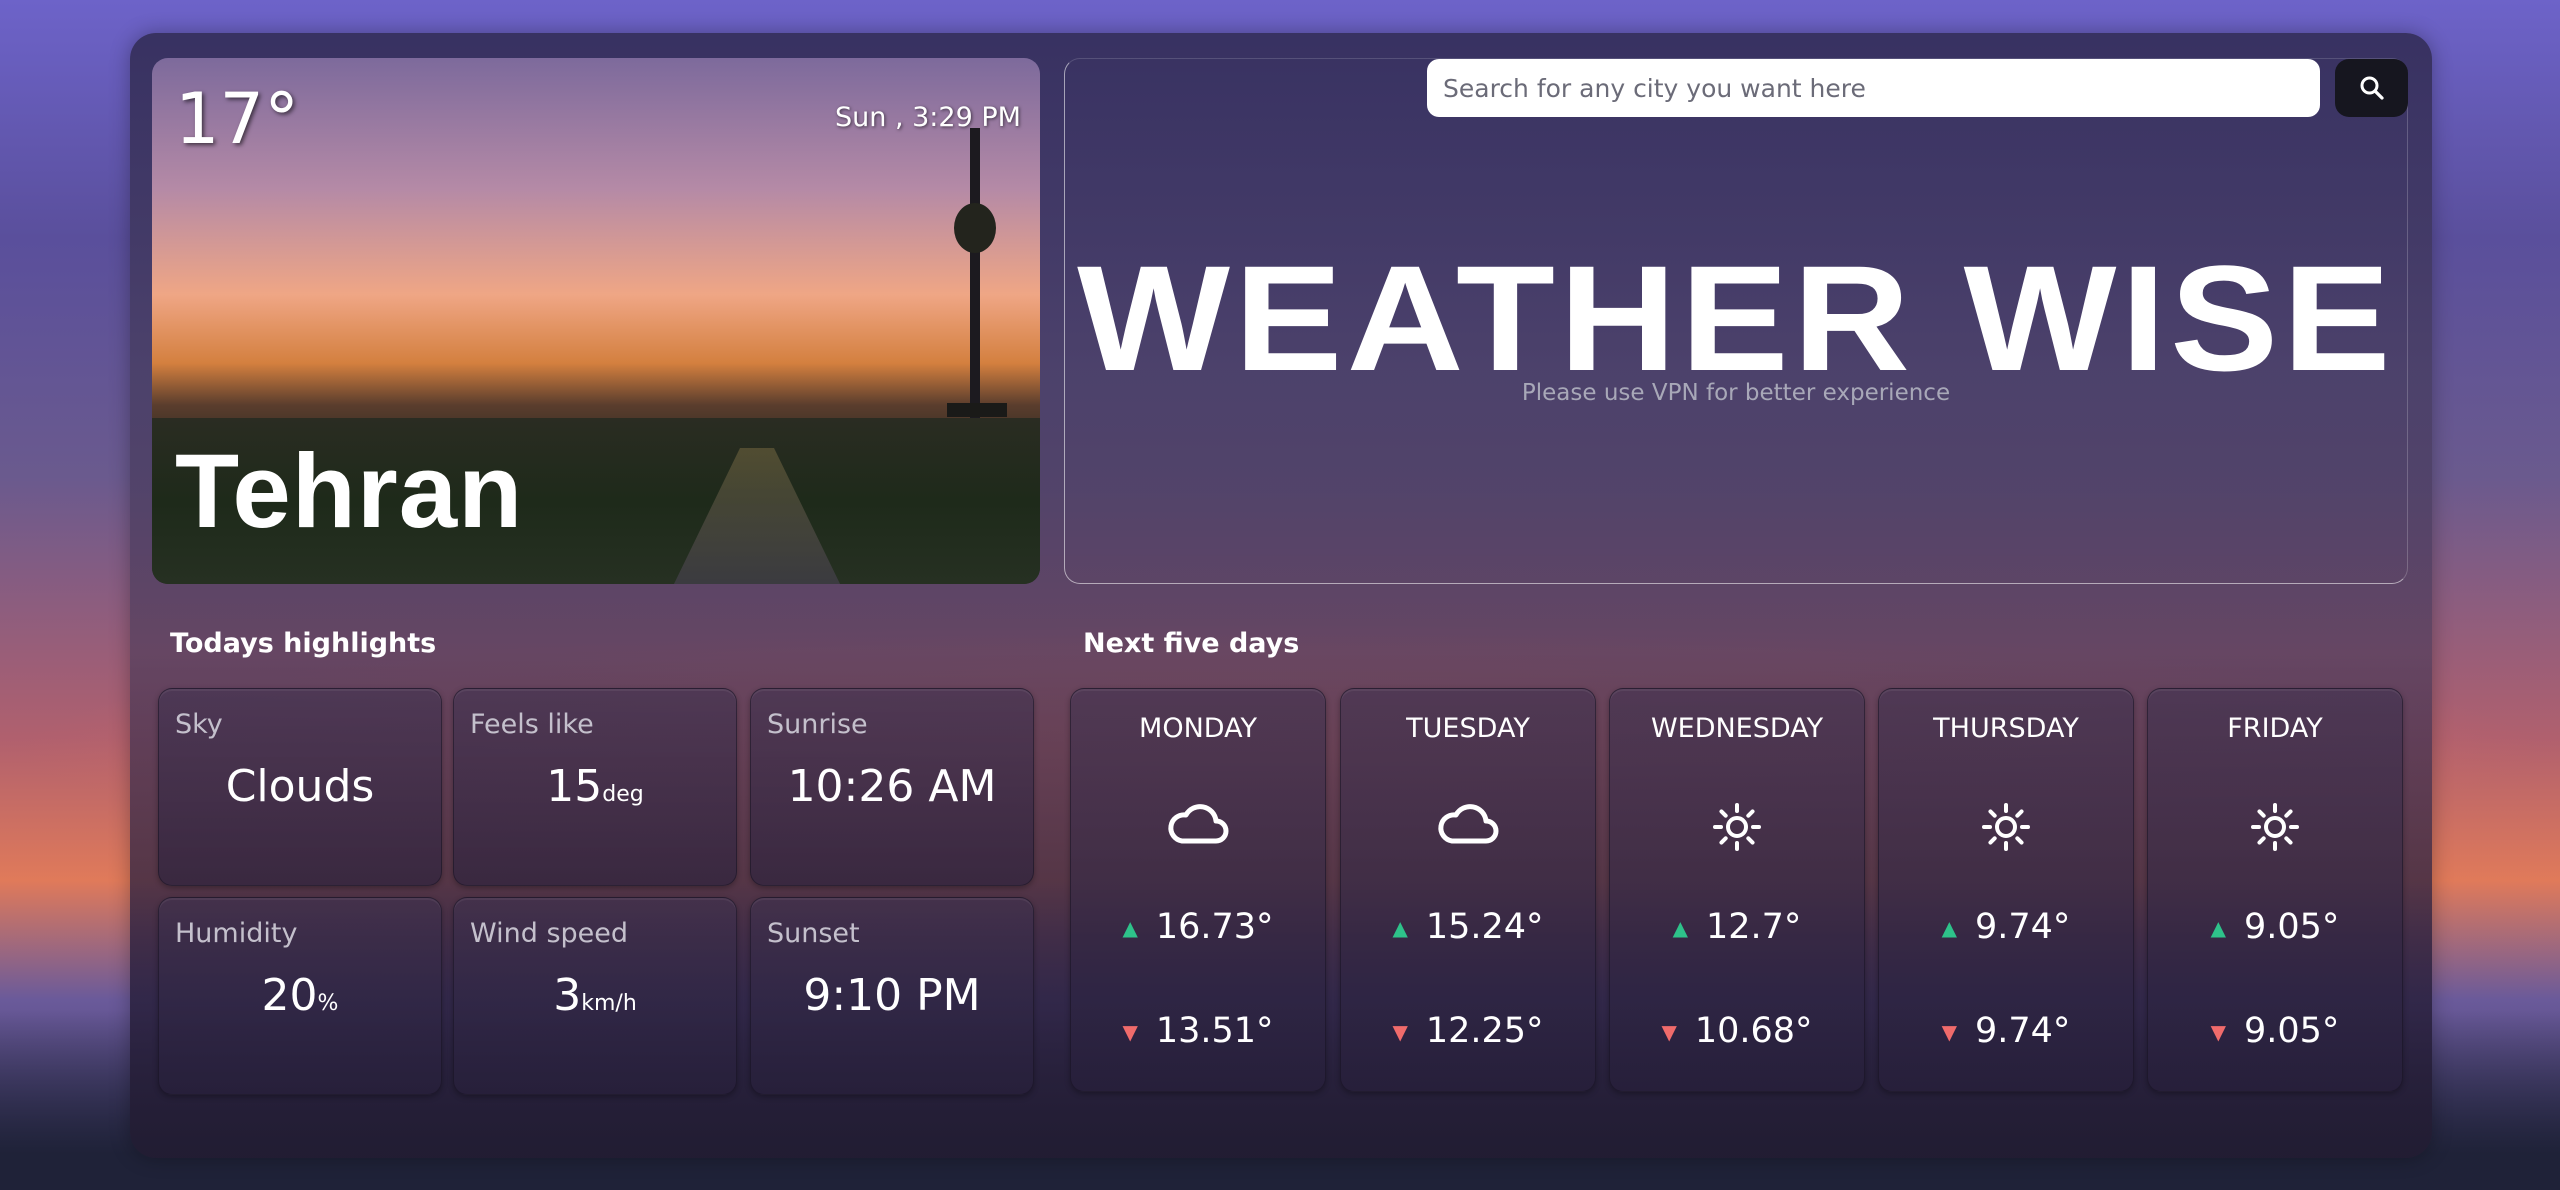  Describe the element at coordinates (1484, 1031) in the screenshot. I see `low-temp-value: 12.25°` at that location.